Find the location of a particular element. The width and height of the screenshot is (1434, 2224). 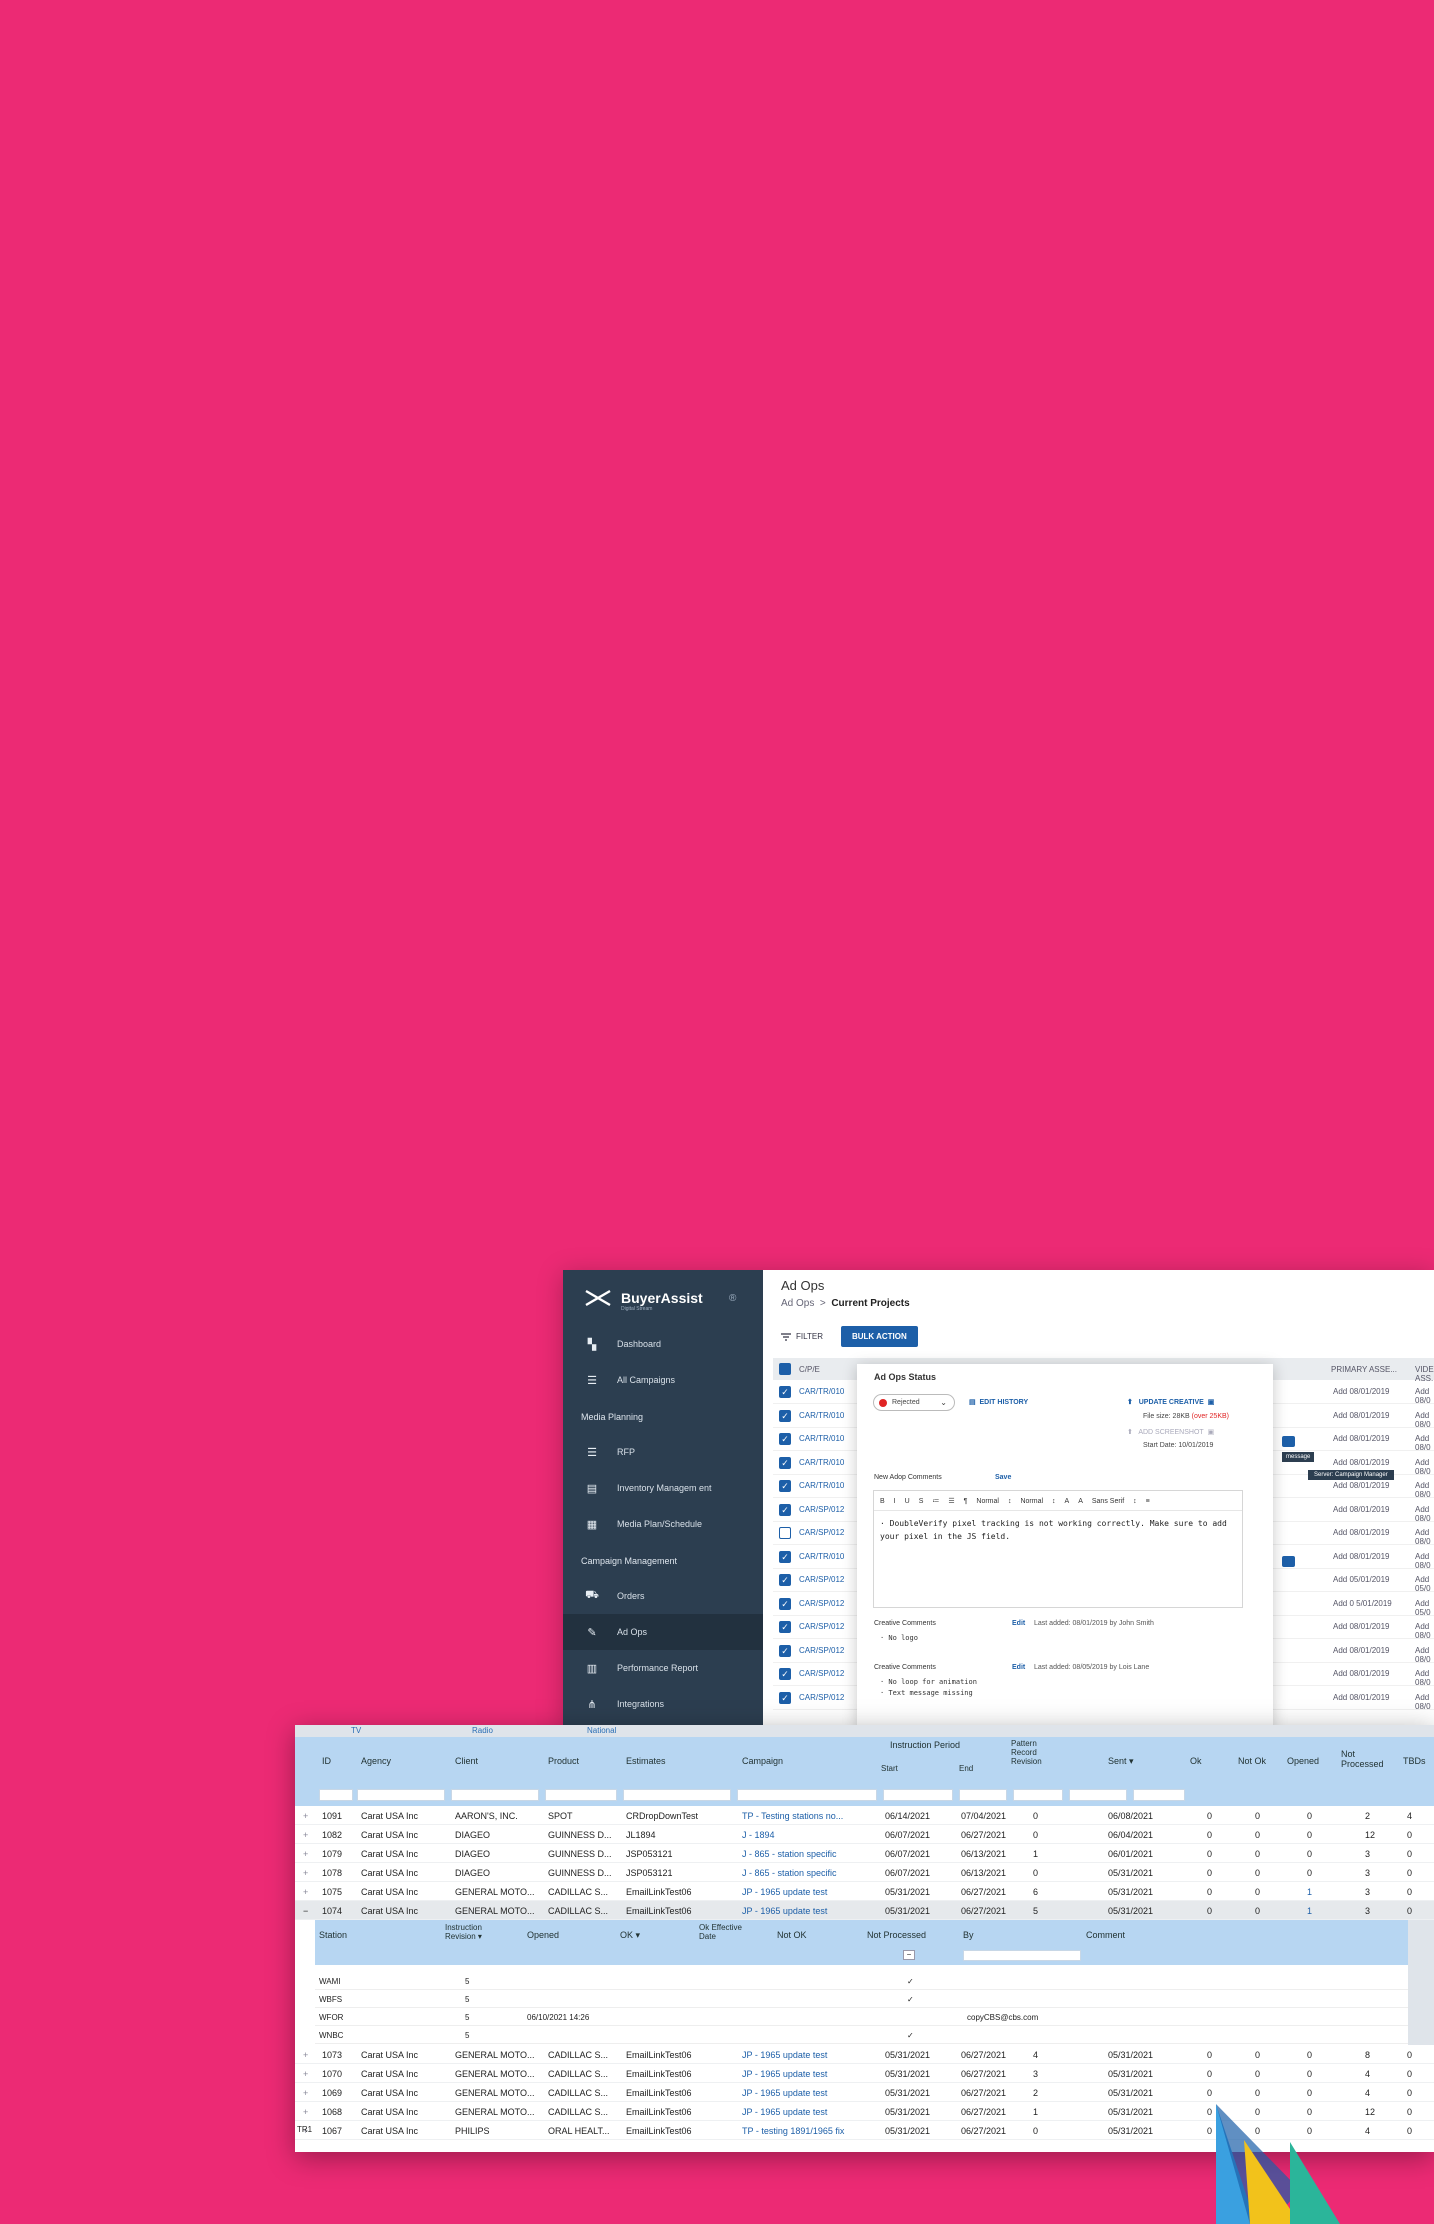

header-not-processed-sub: Not Processed is located at coordinates (896, 1935).